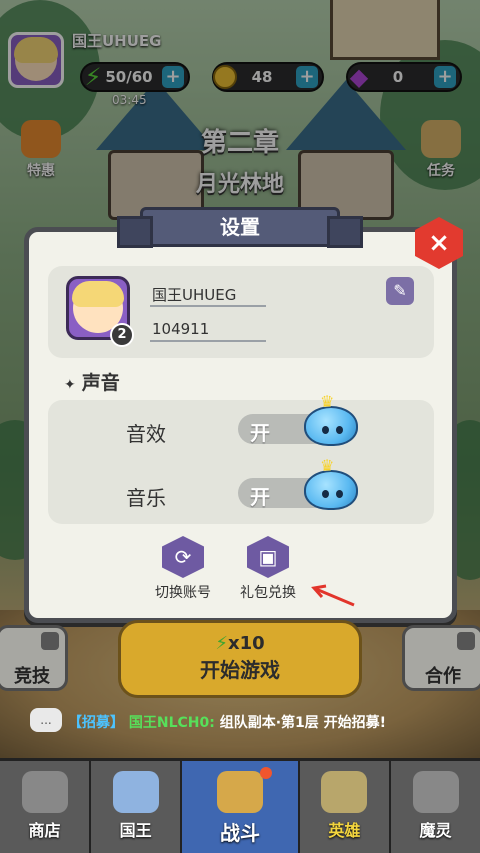 The height and width of the screenshot is (853, 480). Describe the element at coordinates (227, 723) in the screenshot. I see `recruit-message: 【招募】 国王NLCH0: 组队副本·第1层 开始招募!` at that location.